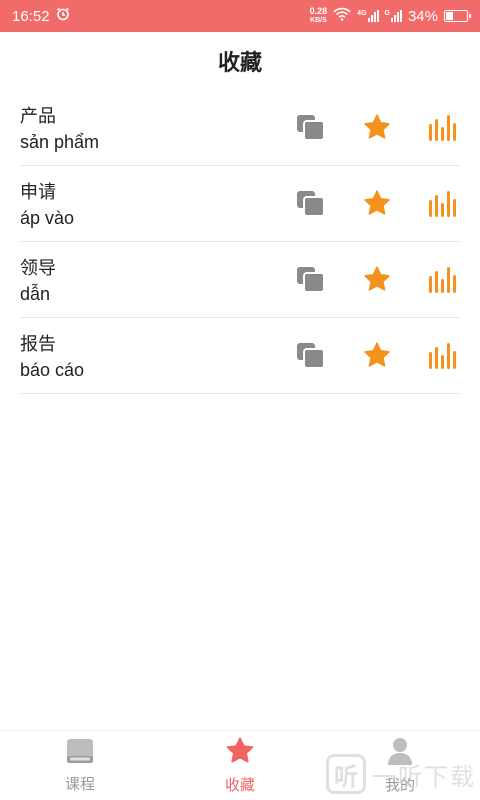  What do you see at coordinates (79, 784) in the screenshot?
I see `nav-label-courses: 课程` at bounding box center [79, 784].